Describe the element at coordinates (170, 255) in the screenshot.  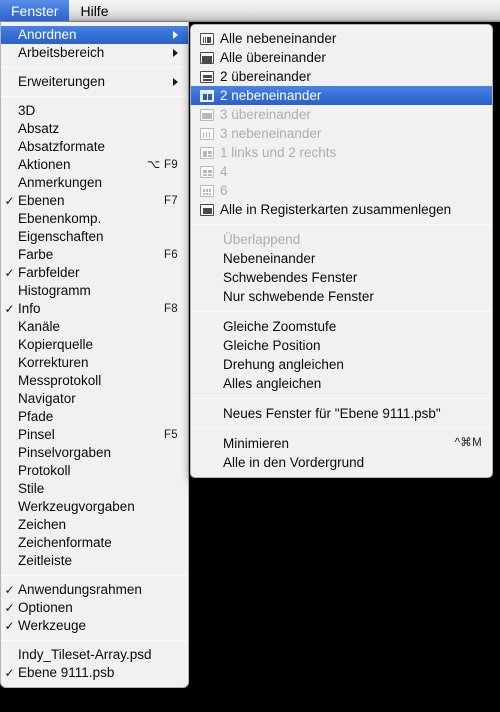
I see `menu-item-shortcut: F6` at that location.